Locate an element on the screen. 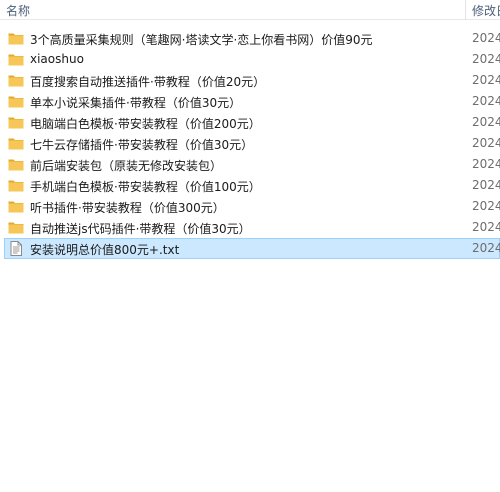 The height and width of the screenshot is (492, 500). folder-row: xiaoshuo 2024 is located at coordinates (250, 59).